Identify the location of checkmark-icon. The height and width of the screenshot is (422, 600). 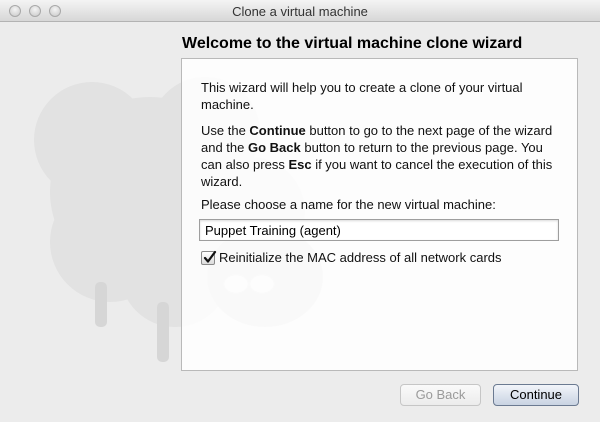
(210, 256).